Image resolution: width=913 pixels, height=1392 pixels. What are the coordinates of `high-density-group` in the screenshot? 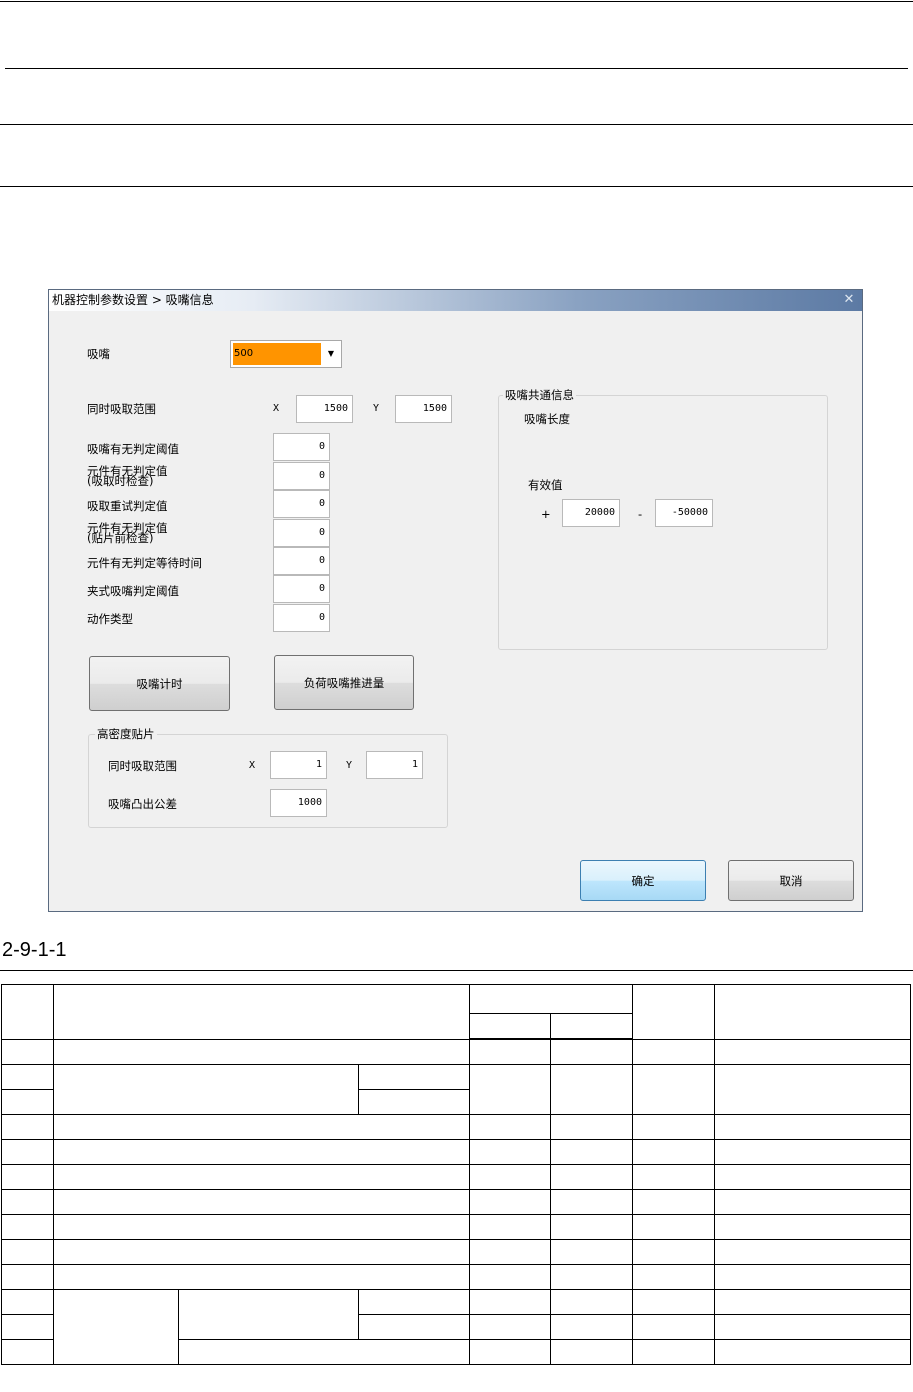 It's located at (268, 781).